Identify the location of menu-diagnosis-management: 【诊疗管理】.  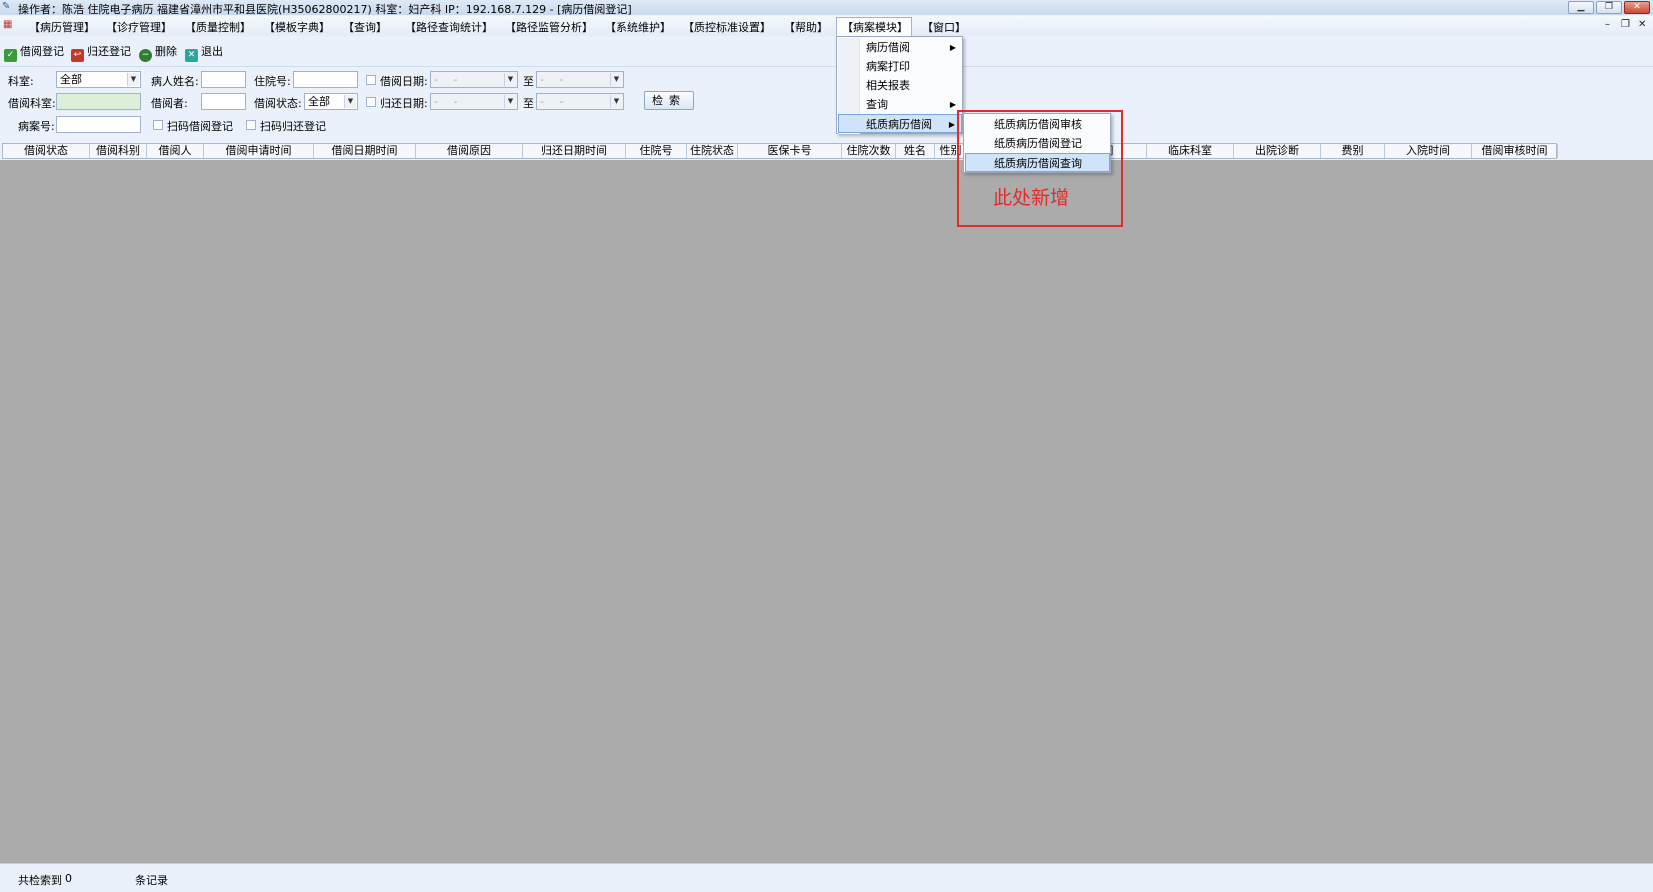
(139, 27).